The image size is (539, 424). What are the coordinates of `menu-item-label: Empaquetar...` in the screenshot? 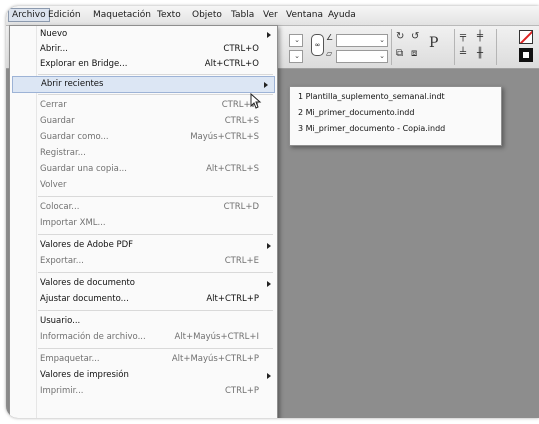 It's located at (70, 359).